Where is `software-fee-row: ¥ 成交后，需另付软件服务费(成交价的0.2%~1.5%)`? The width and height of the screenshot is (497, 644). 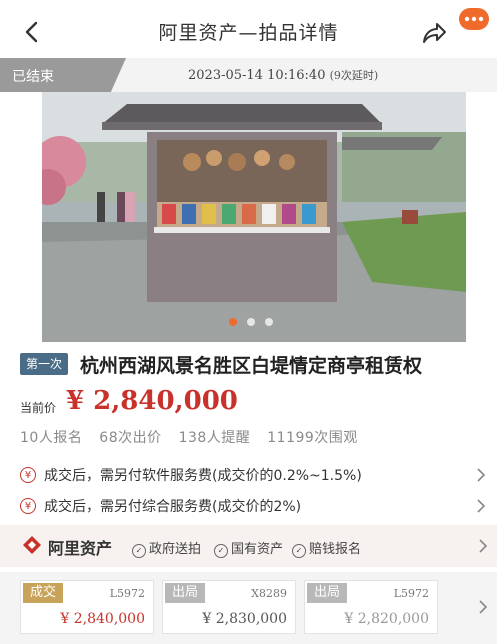
software-fee-row: ¥ 成交后，需另付软件服务费(成交价的0.2%~1.5%) is located at coordinates (255, 477).